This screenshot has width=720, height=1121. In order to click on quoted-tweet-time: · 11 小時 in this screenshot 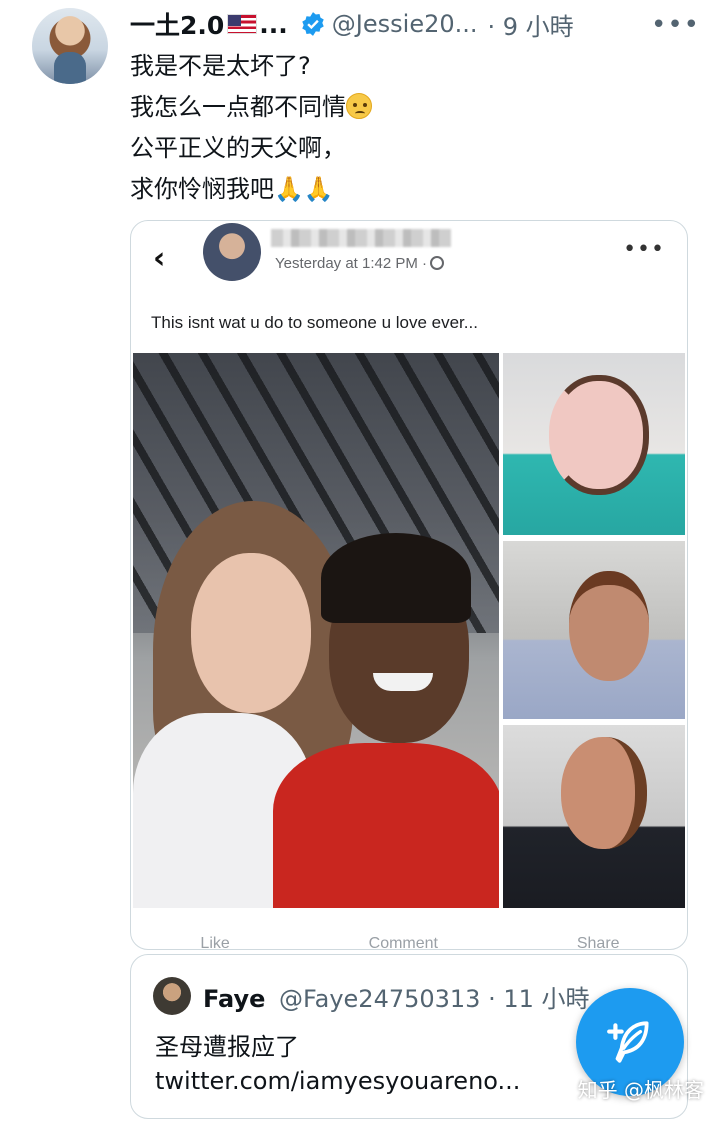, I will do `click(539, 999)`.